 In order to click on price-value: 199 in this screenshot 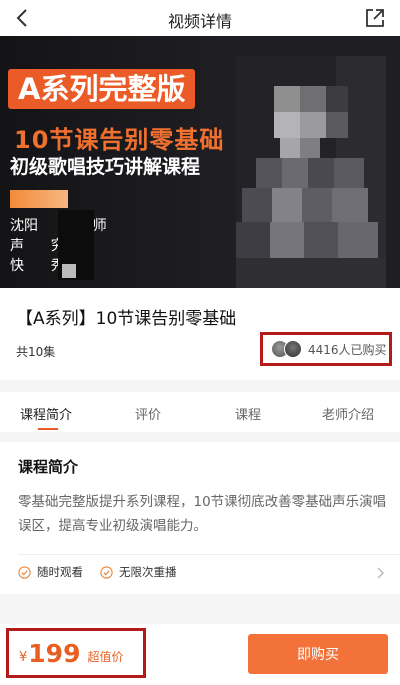, I will do `click(54, 653)`.